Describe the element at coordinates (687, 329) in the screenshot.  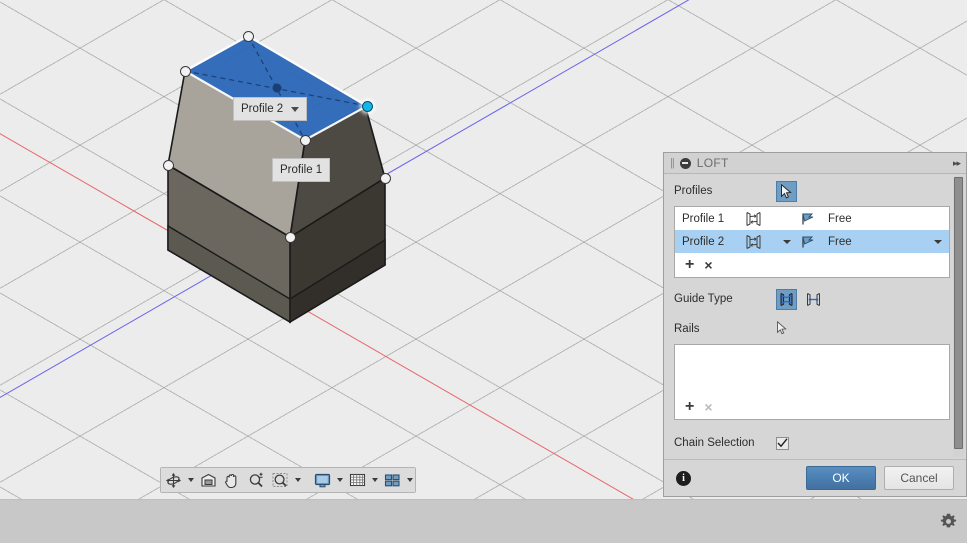
I see `rails-label: Rails` at that location.